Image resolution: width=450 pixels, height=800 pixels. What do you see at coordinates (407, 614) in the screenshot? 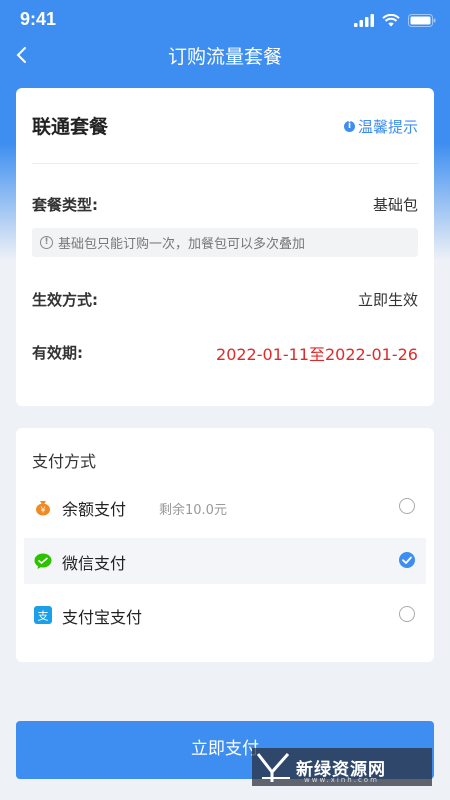
I see `radio-alipay` at bounding box center [407, 614].